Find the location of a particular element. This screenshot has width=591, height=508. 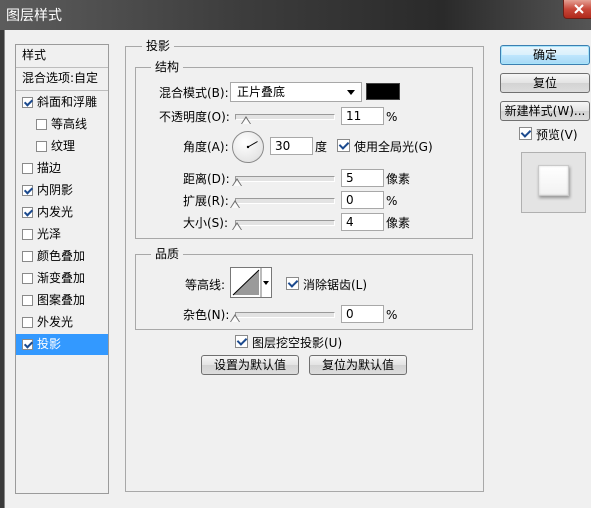

spread-input: 0 is located at coordinates (362, 200).